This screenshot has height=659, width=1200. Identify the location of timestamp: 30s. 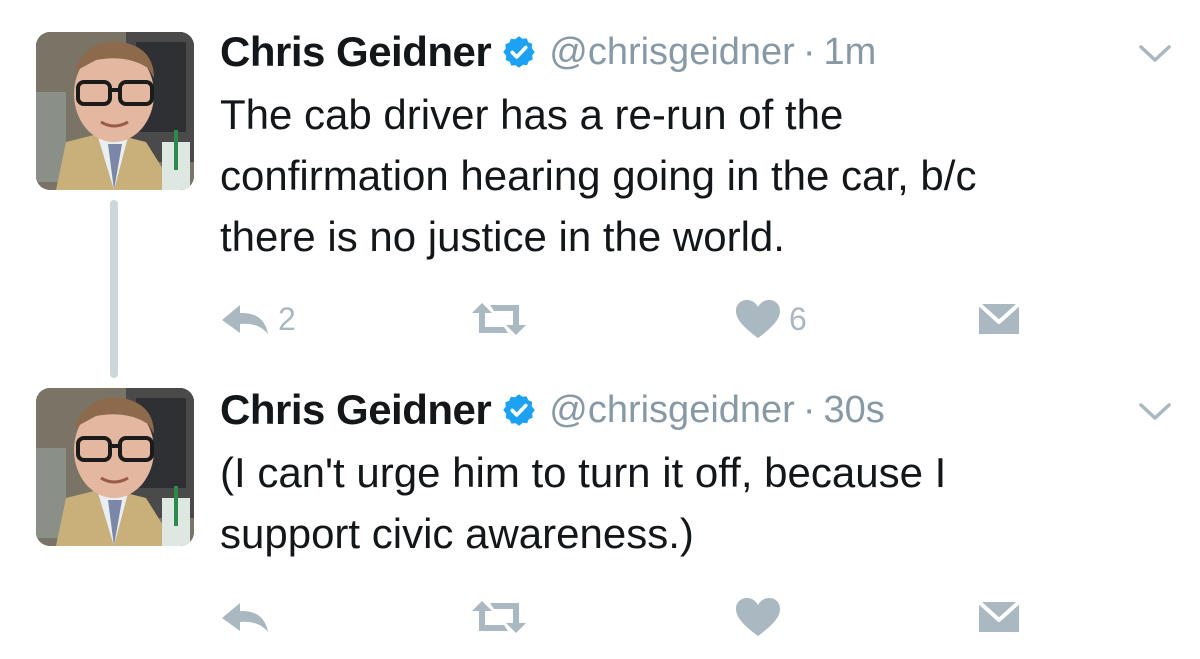
(853, 410).